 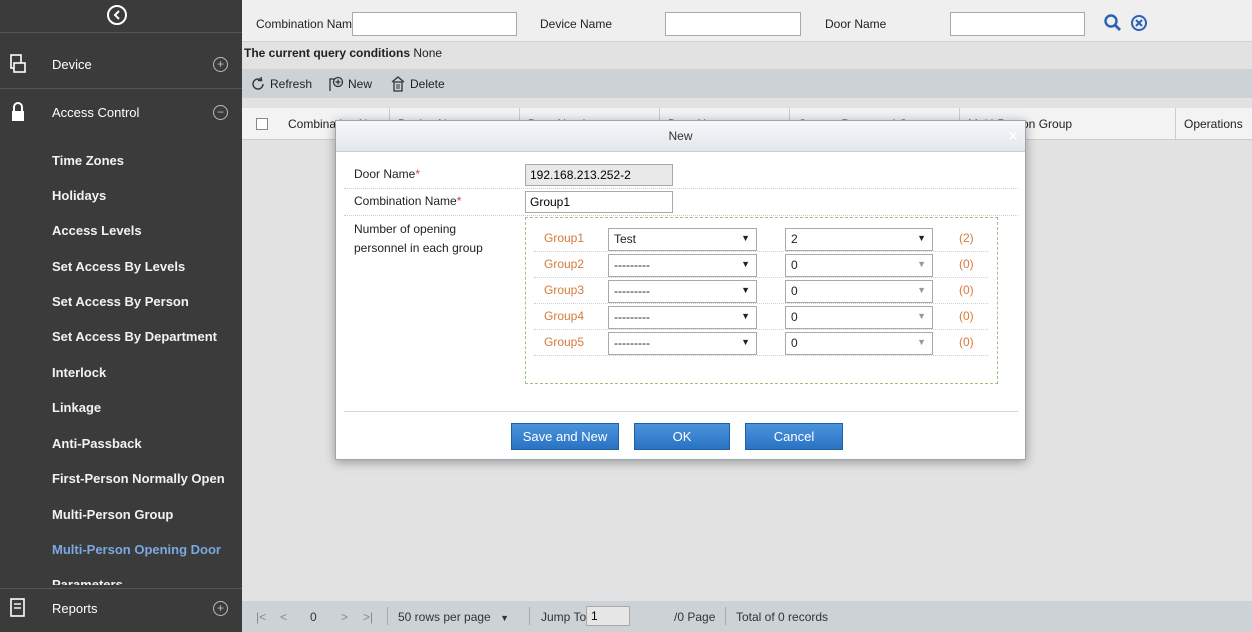 I want to click on sidebar-item-holidays: Holidays, so click(x=79, y=195).